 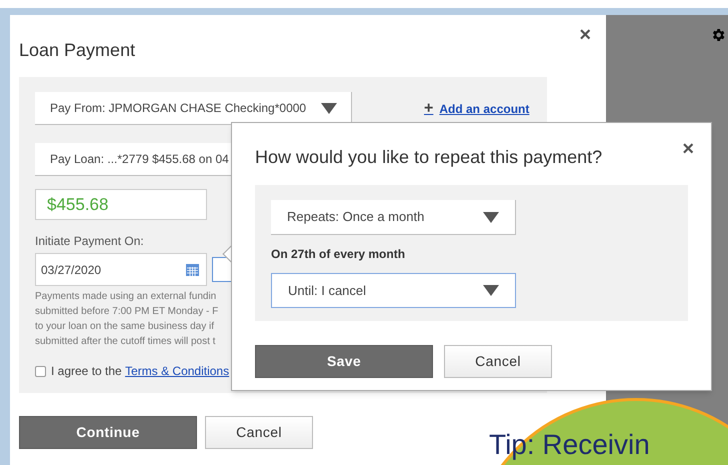 What do you see at coordinates (192, 270) in the screenshot?
I see `calendar-icon` at bounding box center [192, 270].